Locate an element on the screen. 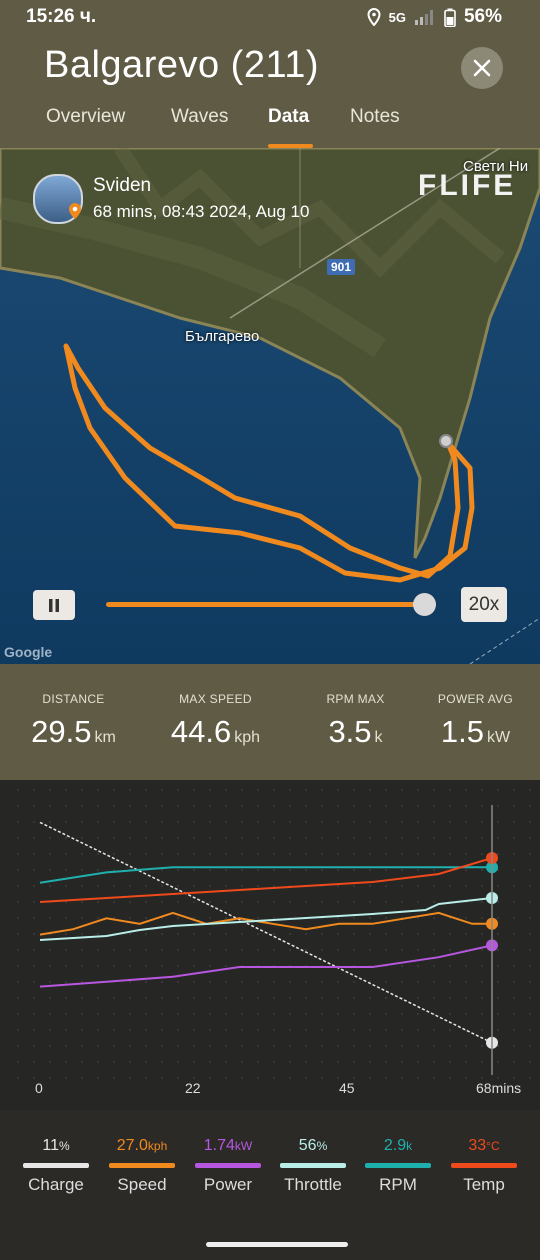  playback-slider is located at coordinates (265, 604).